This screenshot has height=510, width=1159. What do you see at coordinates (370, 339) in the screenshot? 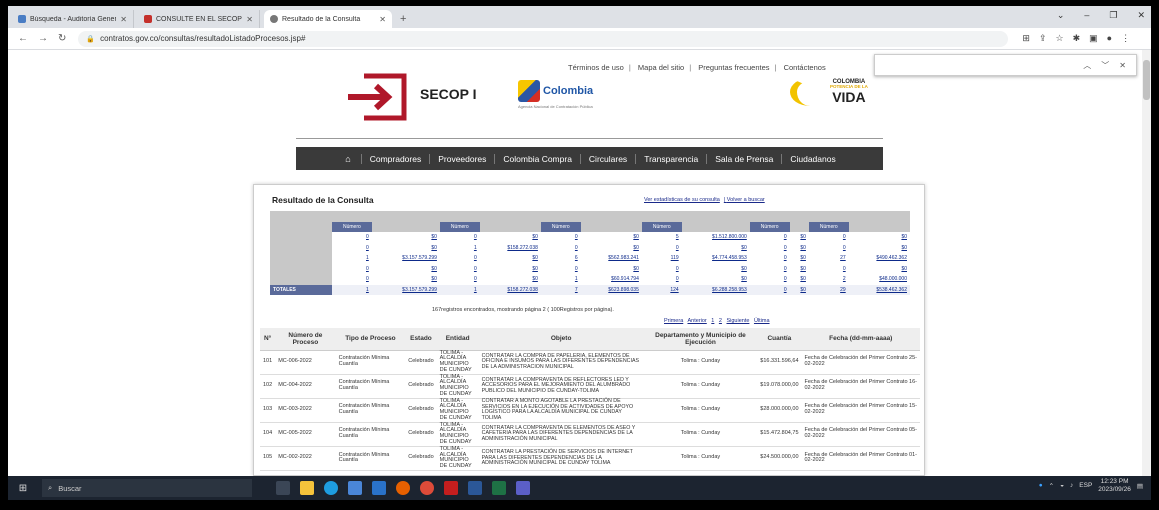
I see `col-tipo: Tipo de Proceso` at bounding box center [370, 339].